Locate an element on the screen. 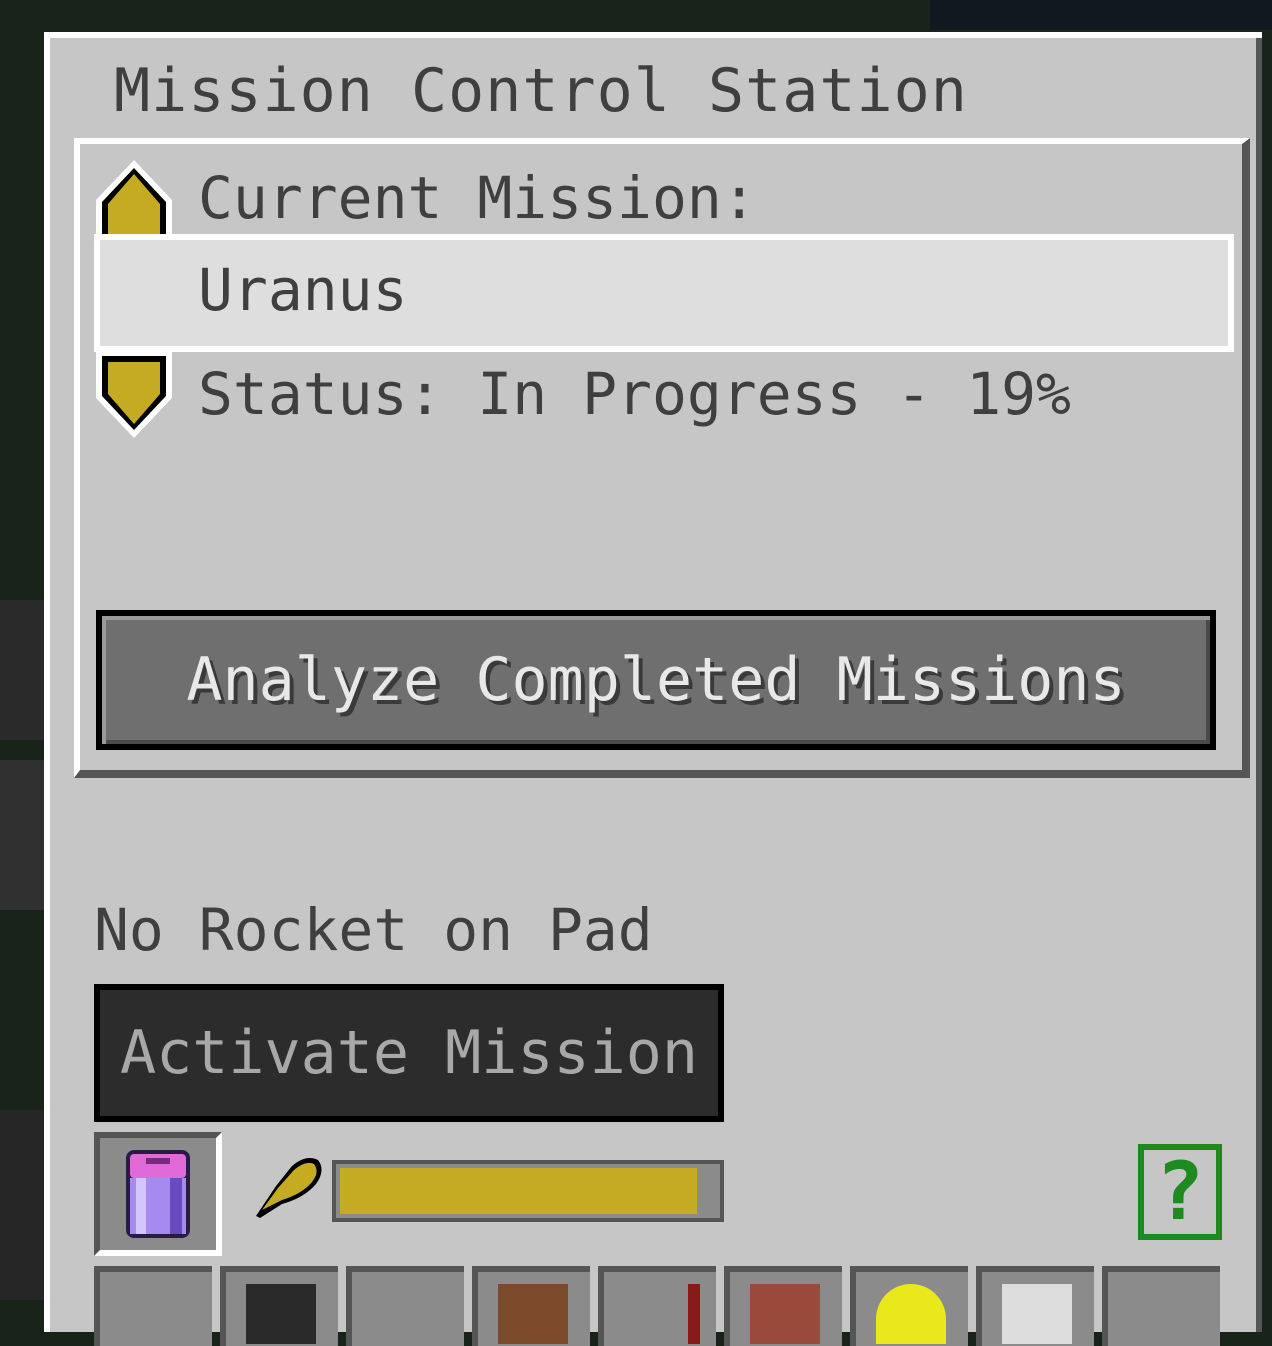 This screenshot has width=1272, height=1346. analyze-button-label: Analyze Completed Missions is located at coordinates (656, 680).